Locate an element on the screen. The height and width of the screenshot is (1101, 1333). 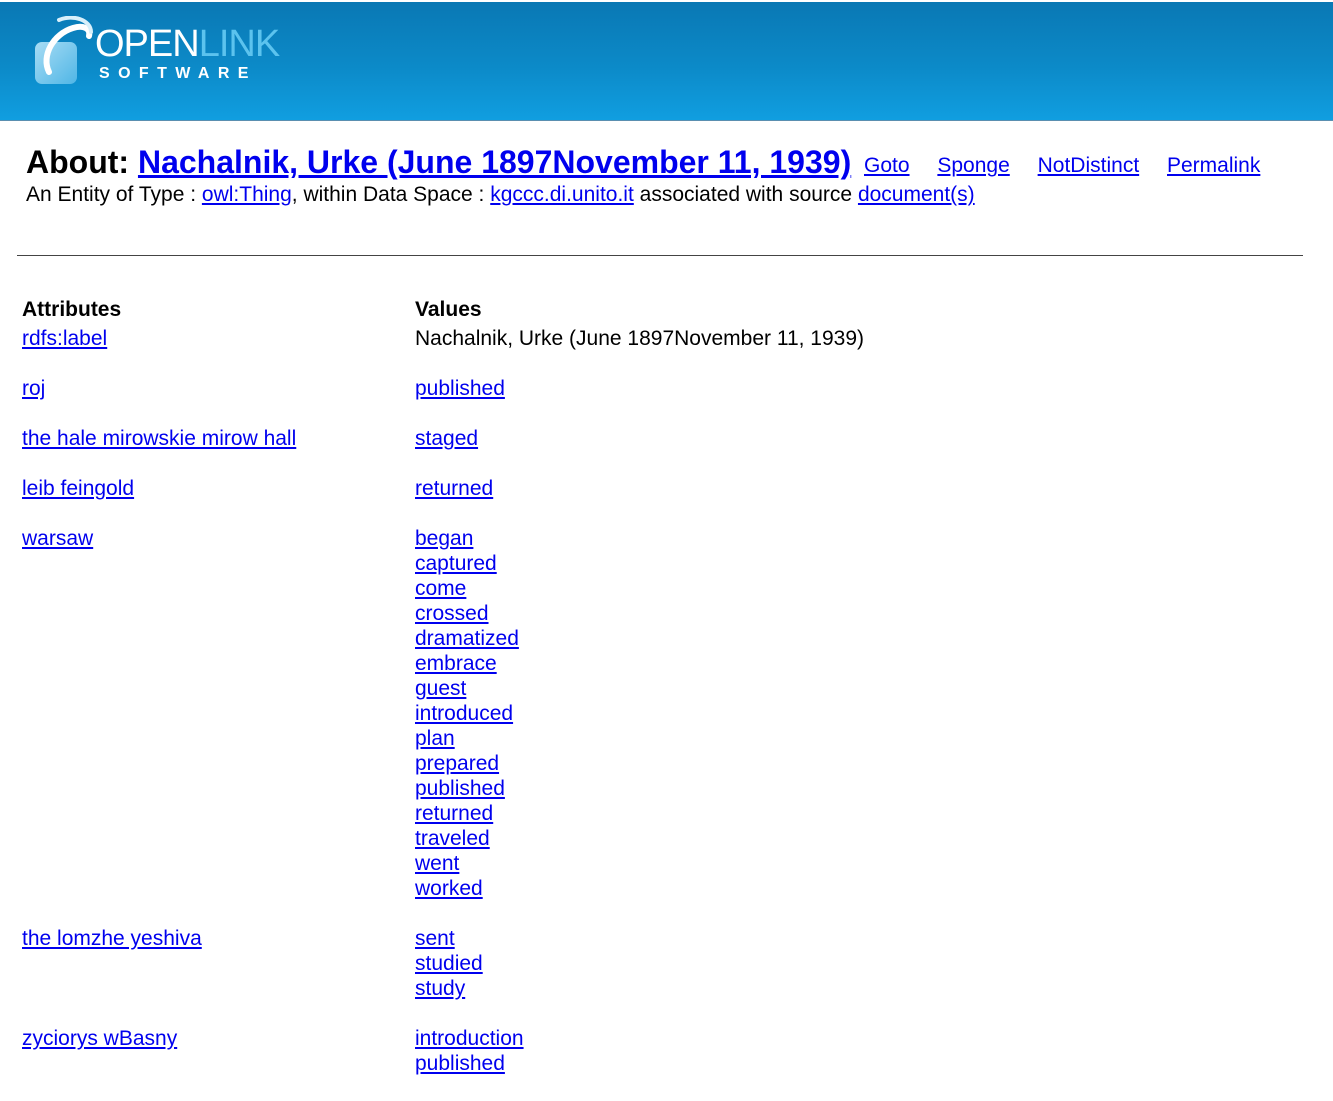
table-row: roj published is located at coordinates (667, 388).